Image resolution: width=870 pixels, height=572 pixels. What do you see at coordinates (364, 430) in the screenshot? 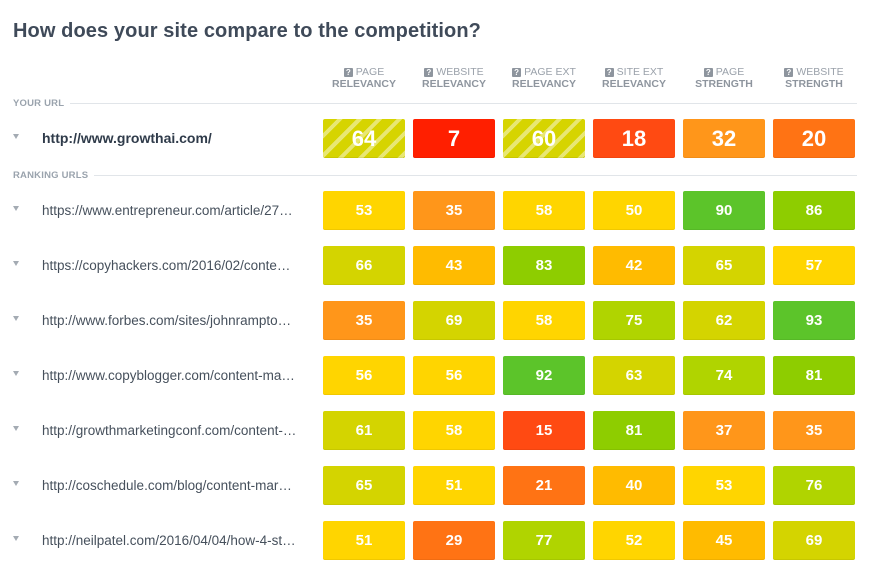
I see `score-cell: 61` at bounding box center [364, 430].